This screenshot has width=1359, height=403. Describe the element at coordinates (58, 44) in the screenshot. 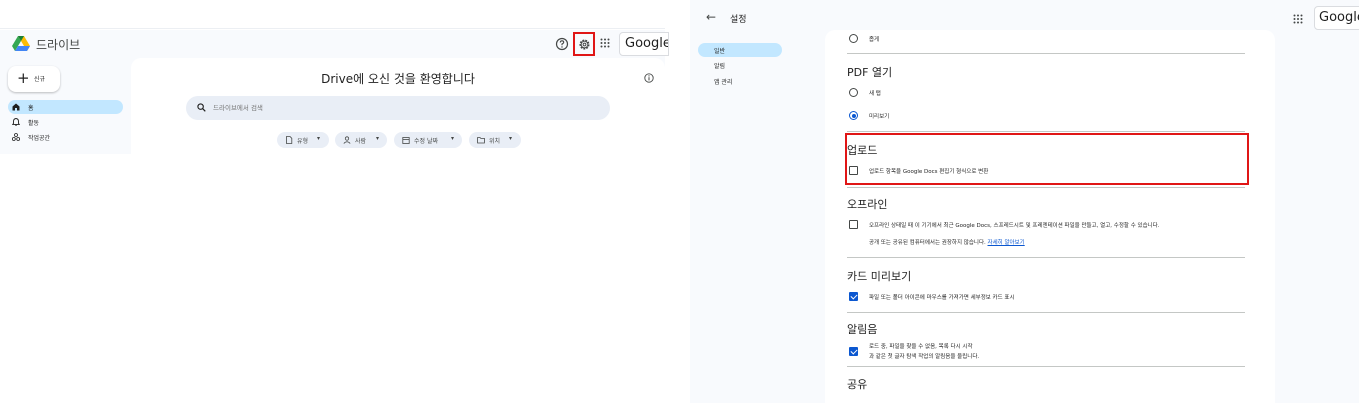

I see `app-title: 드라이브` at that location.